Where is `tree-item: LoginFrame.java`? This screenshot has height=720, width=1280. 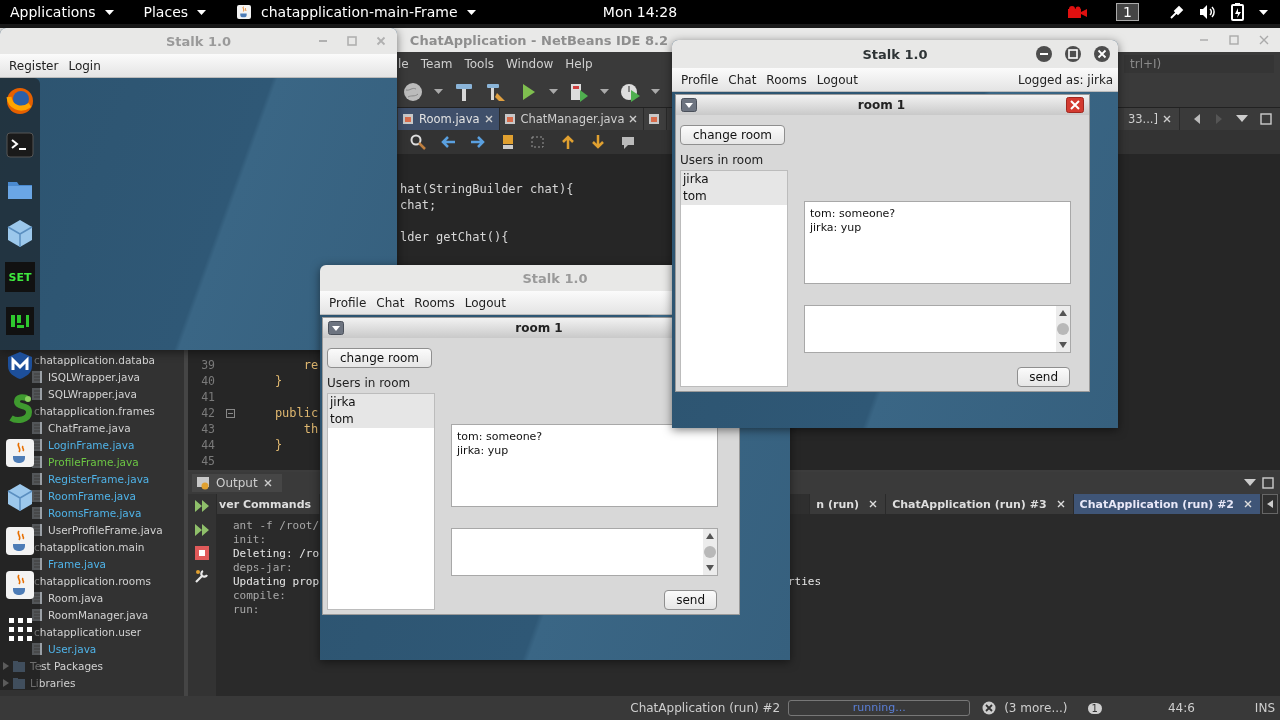 tree-item: LoginFrame.java is located at coordinates (90, 444).